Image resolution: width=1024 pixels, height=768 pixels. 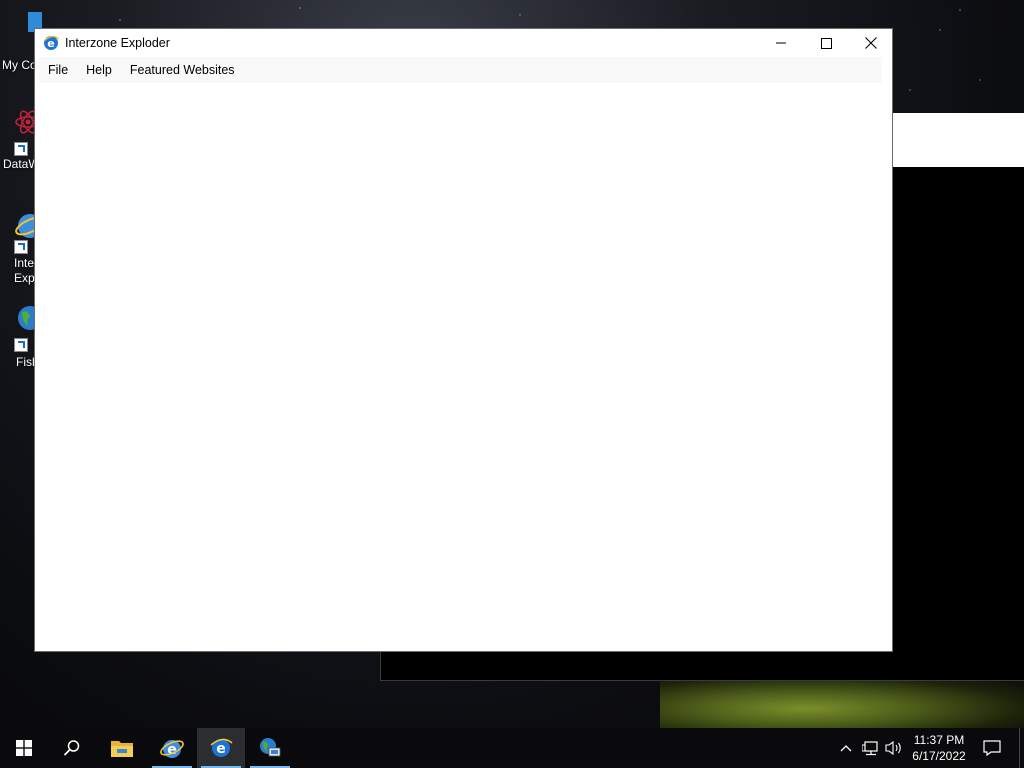 What do you see at coordinates (24, 270) in the screenshot?
I see `desktop-icon-label: Inte Exp` at bounding box center [24, 270].